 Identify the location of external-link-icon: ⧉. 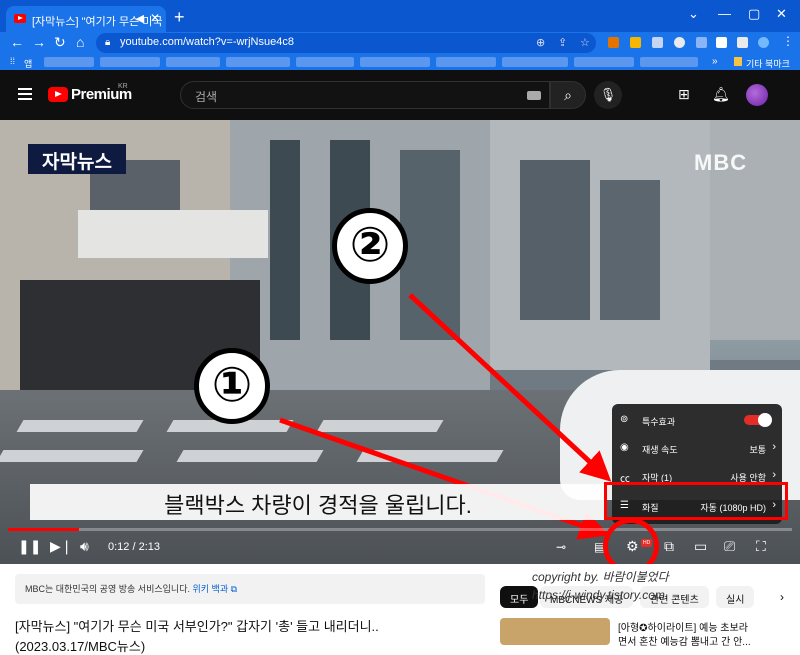
(234, 589).